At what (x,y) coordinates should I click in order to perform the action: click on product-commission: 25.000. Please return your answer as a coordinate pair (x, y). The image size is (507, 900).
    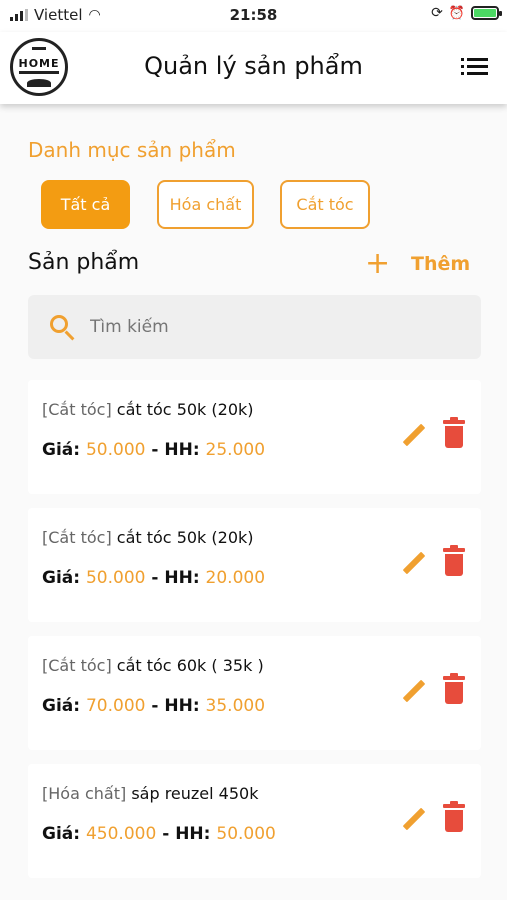
    Looking at the image, I should click on (235, 450).